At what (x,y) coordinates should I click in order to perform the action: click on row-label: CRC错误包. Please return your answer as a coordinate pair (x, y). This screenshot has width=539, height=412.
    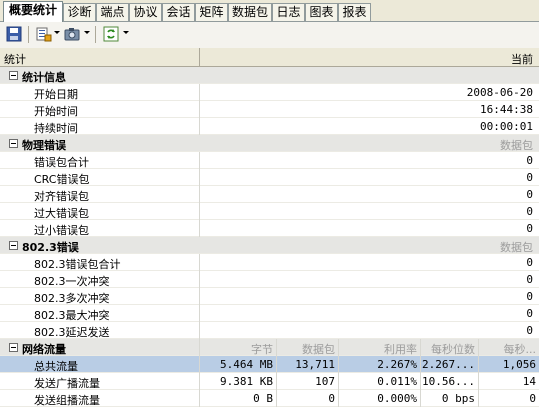
    Looking at the image, I should click on (62, 179).